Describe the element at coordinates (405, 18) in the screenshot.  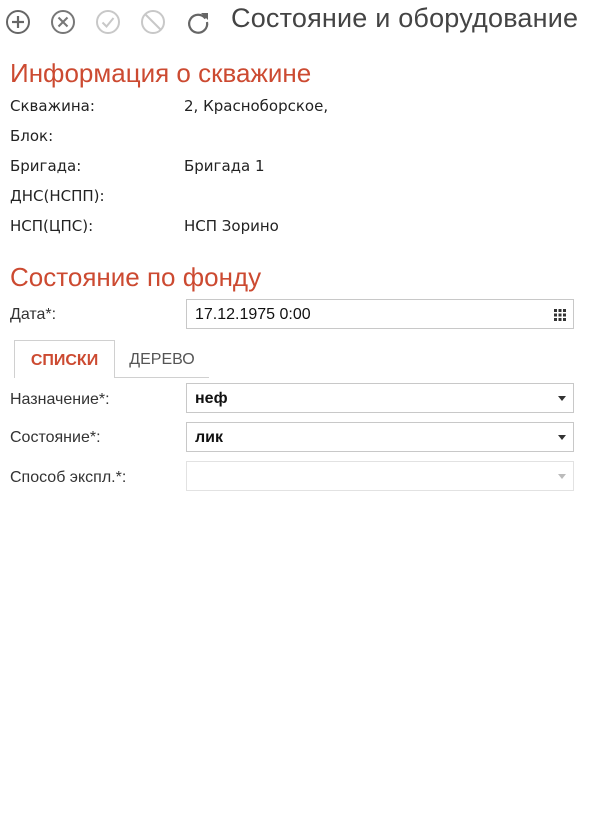
I see `page-title: Состояние и оборудование` at that location.